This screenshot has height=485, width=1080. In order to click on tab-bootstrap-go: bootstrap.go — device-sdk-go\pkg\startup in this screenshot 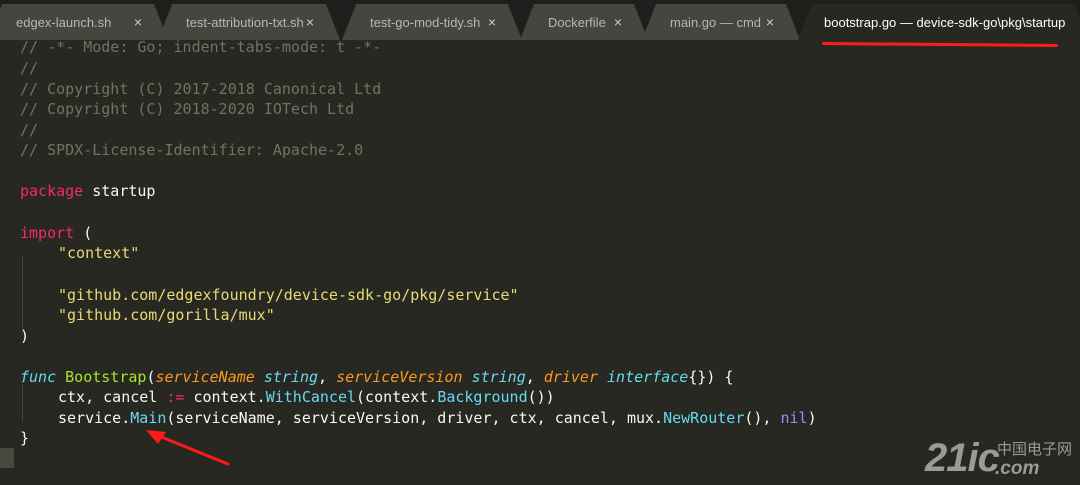, I will do `click(939, 22)`.